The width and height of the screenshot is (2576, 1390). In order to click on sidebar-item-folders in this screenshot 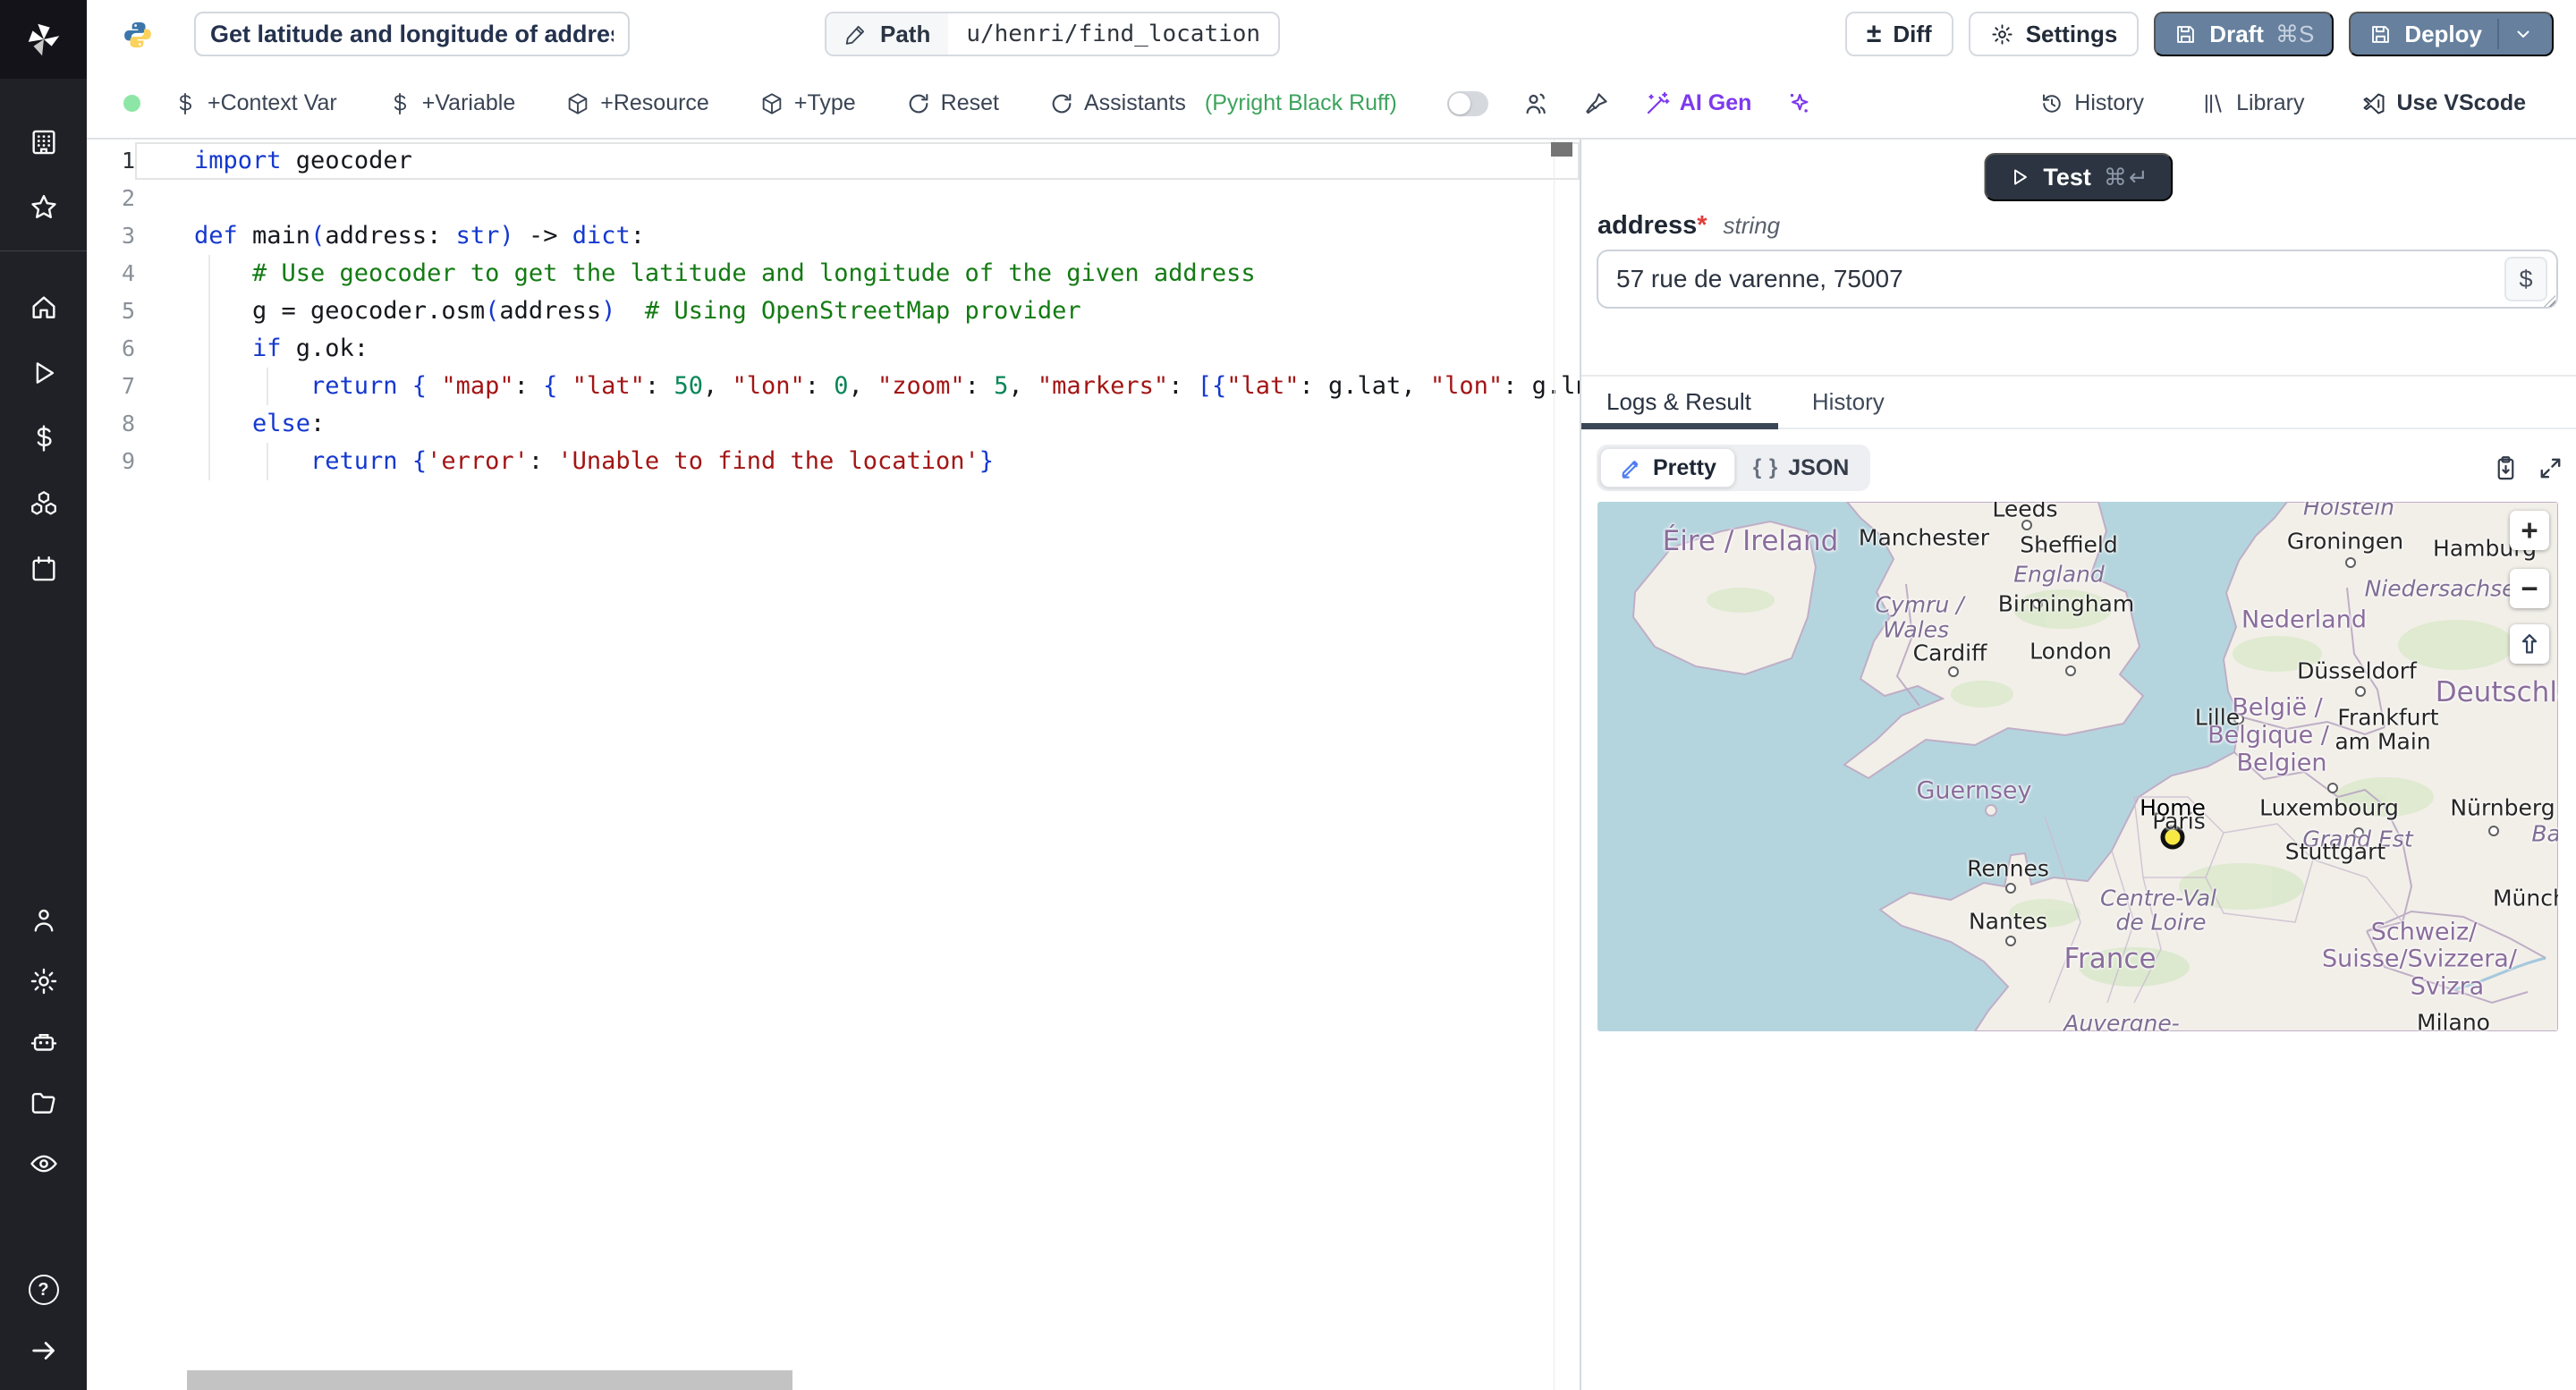, I will do `click(43, 1102)`.